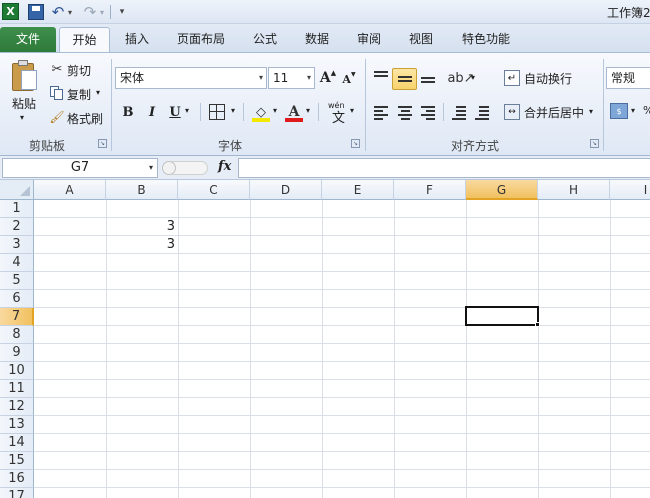 This screenshot has height=498, width=650. I want to click on name-box-value: G7, so click(80, 167).